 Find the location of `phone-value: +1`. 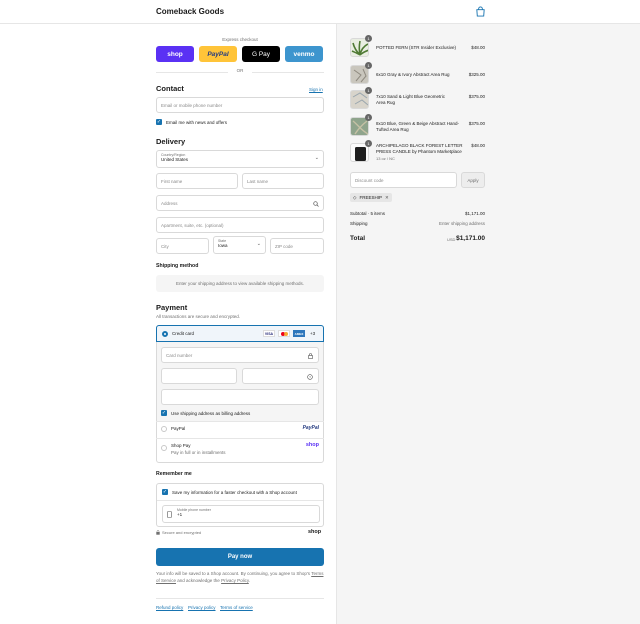

phone-value: +1 is located at coordinates (180, 514).